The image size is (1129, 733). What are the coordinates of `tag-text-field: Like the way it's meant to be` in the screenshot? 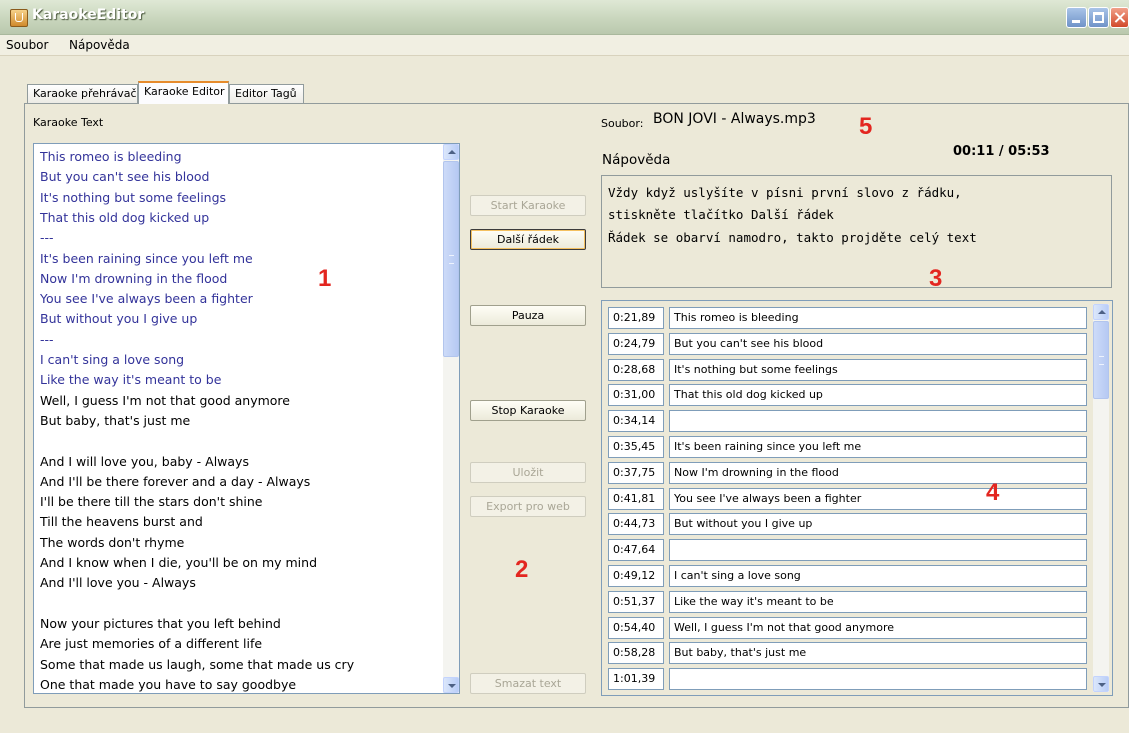 It's located at (878, 601).